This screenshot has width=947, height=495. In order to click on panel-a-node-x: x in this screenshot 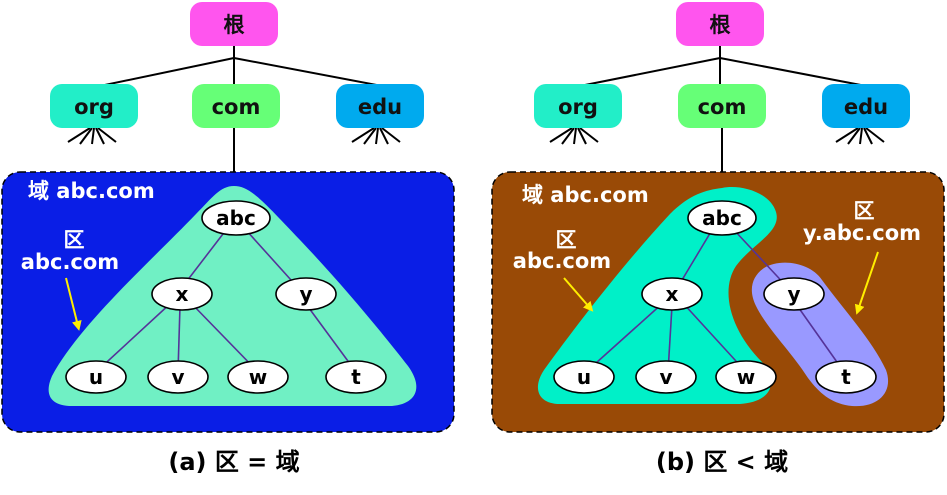, I will do `click(182, 294)`.